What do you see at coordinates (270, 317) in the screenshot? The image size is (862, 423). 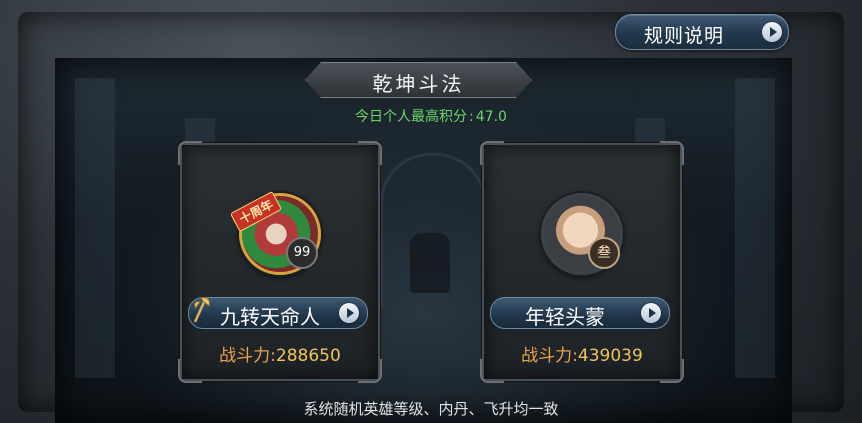 I see `opponent-name: 九转天命人` at bounding box center [270, 317].